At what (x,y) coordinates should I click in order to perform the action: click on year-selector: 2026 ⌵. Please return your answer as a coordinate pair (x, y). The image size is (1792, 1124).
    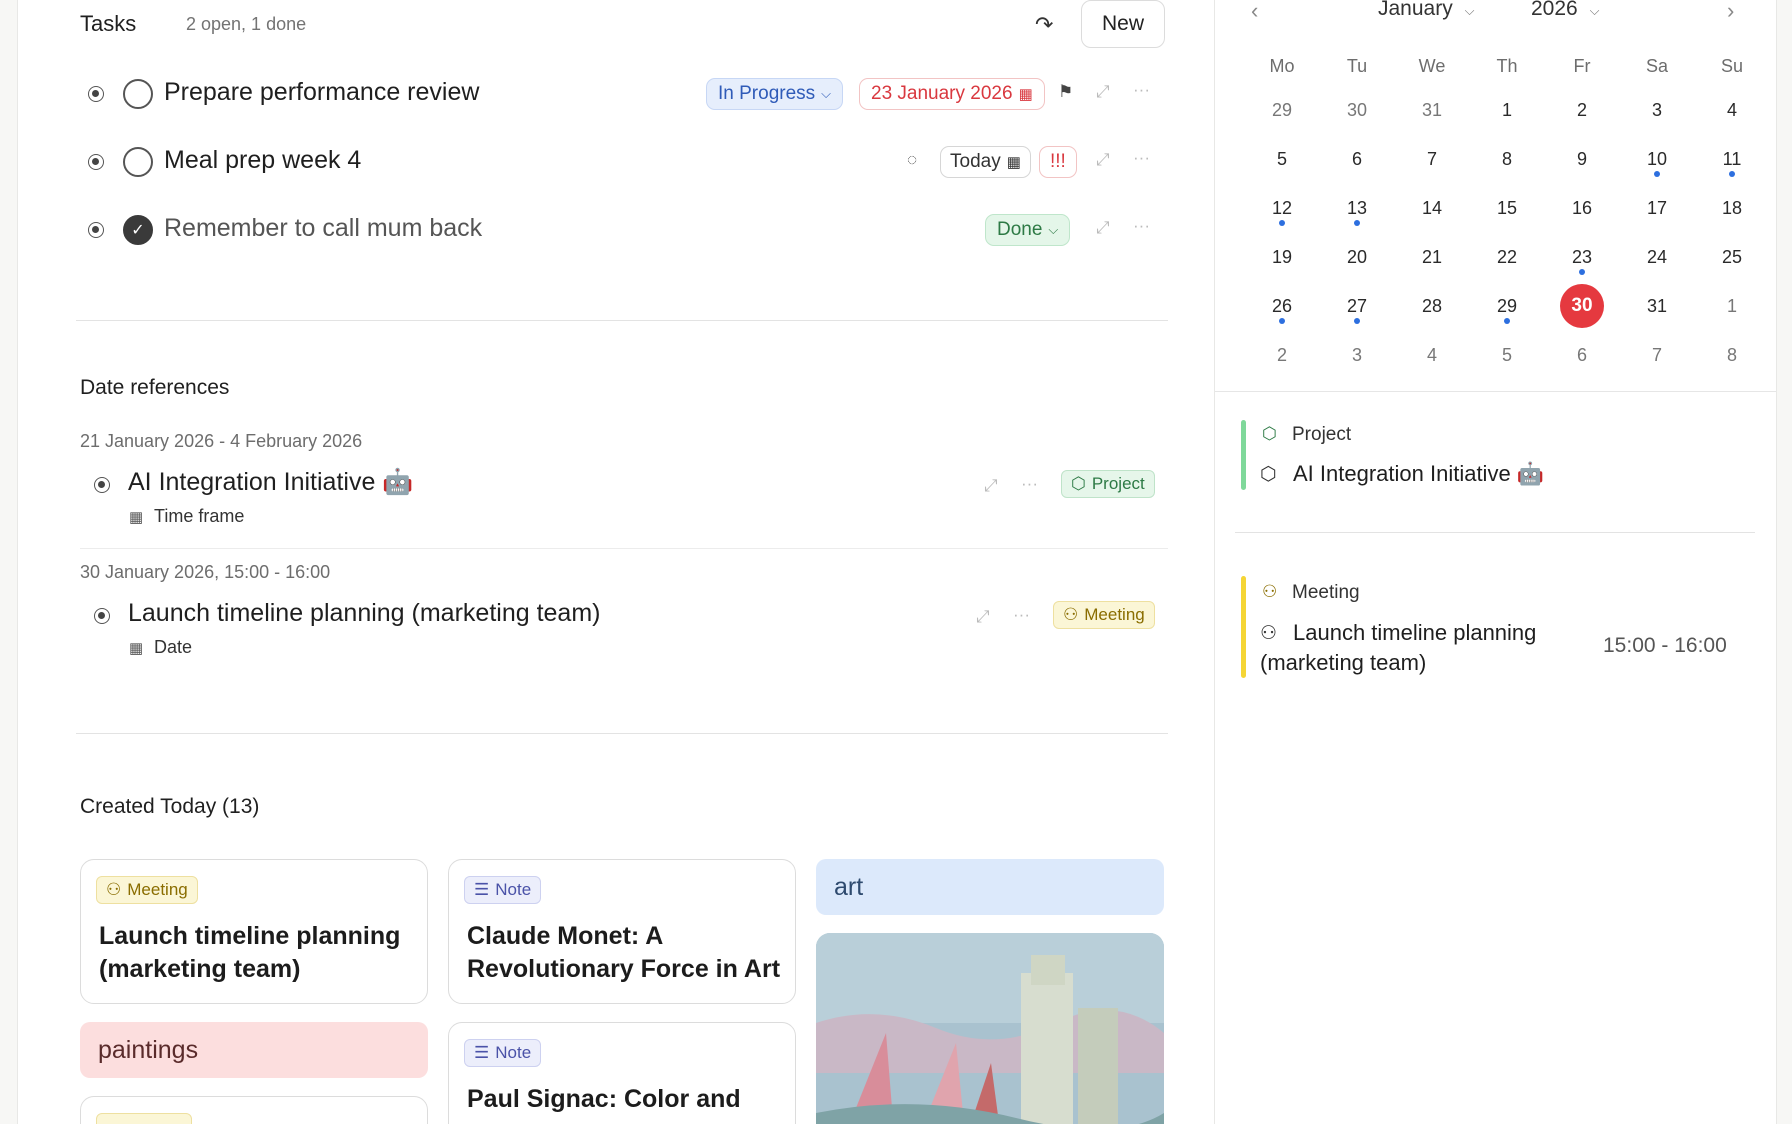
    Looking at the image, I should click on (1565, 10).